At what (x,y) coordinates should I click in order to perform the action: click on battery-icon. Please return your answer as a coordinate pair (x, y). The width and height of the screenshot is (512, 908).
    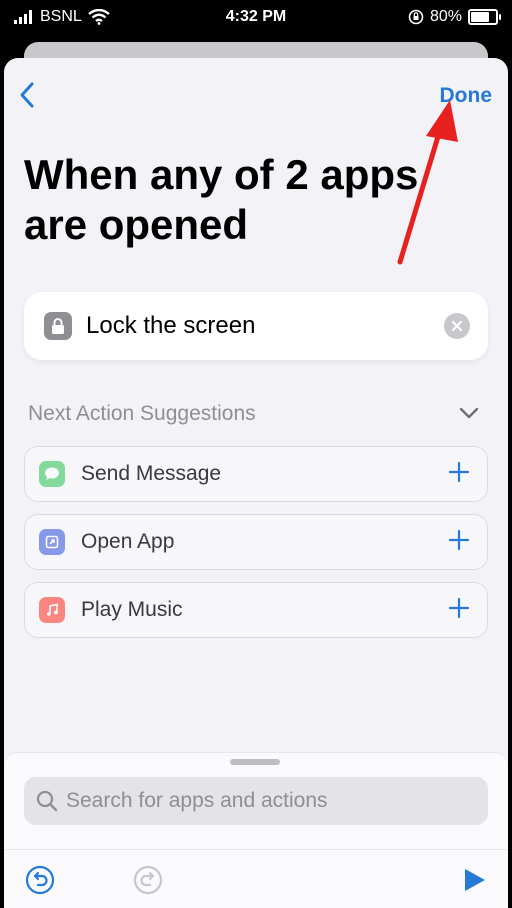
    Looking at the image, I should click on (484, 17).